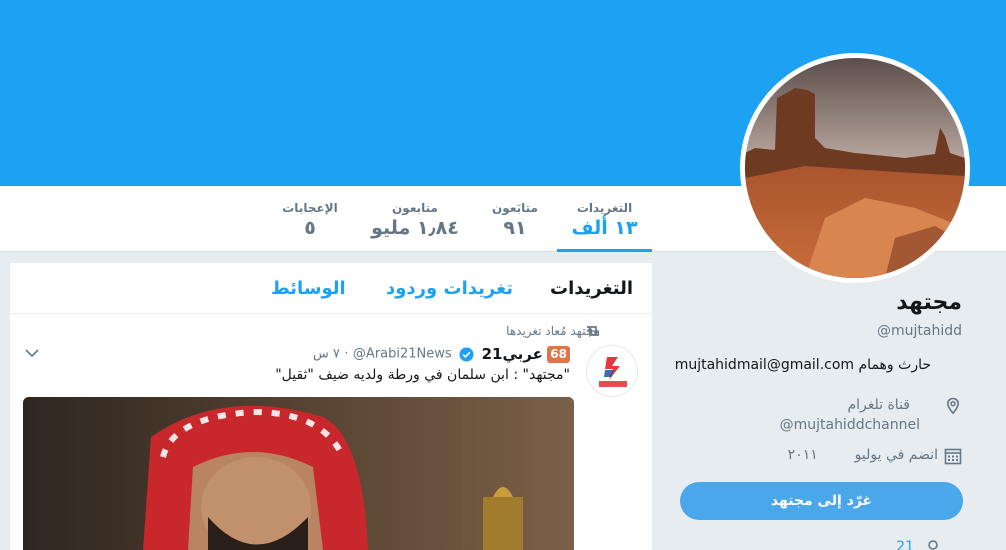  Describe the element at coordinates (855, 168) in the screenshot. I see `profile-avatar` at that location.